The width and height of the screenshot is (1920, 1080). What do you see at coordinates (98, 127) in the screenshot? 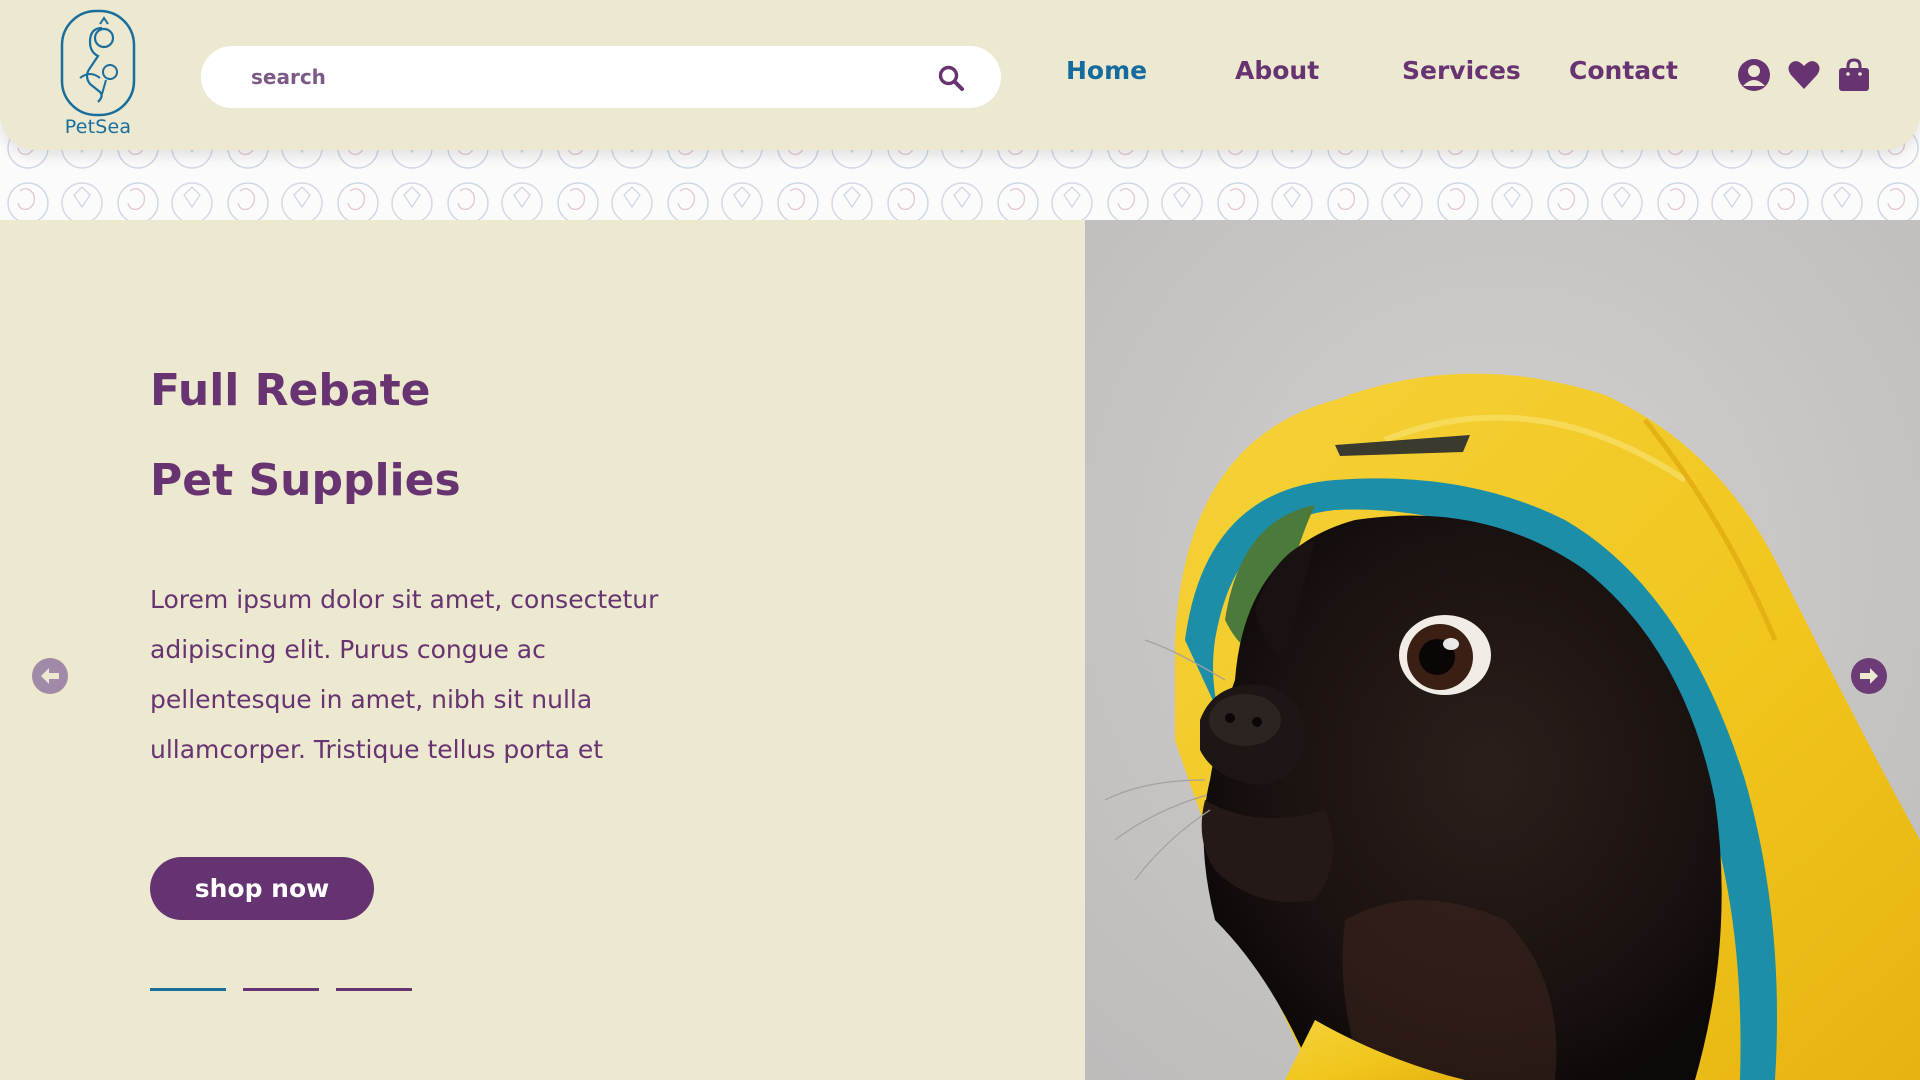
I see `brand-name: PetSea` at bounding box center [98, 127].